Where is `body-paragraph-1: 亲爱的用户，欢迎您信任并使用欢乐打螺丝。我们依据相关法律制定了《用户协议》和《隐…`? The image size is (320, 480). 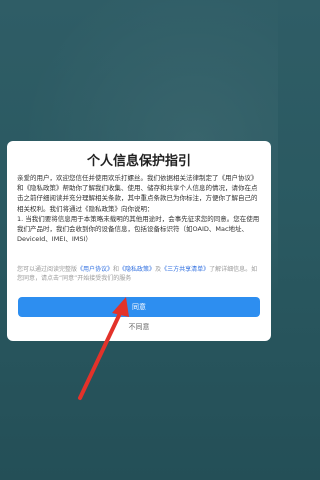 body-paragraph-1: 亲爱的用户，欢迎您信任并使用欢乐打螺丝。我们依据相关法律制定了《用户协议》和《隐… is located at coordinates (137, 193).